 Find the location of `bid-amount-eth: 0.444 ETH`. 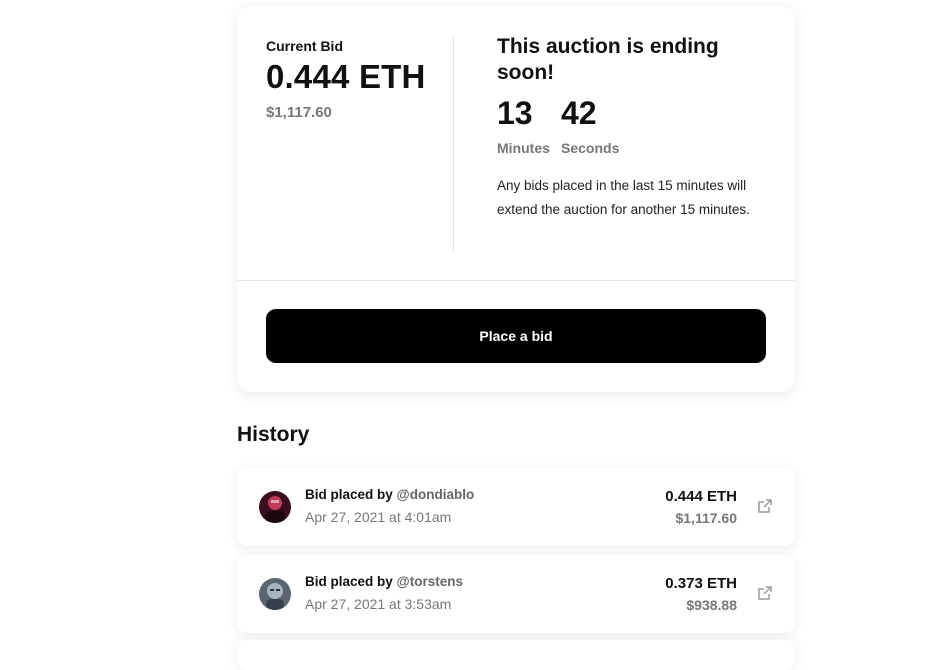

bid-amount-eth: 0.444 ETH is located at coordinates (701, 496).